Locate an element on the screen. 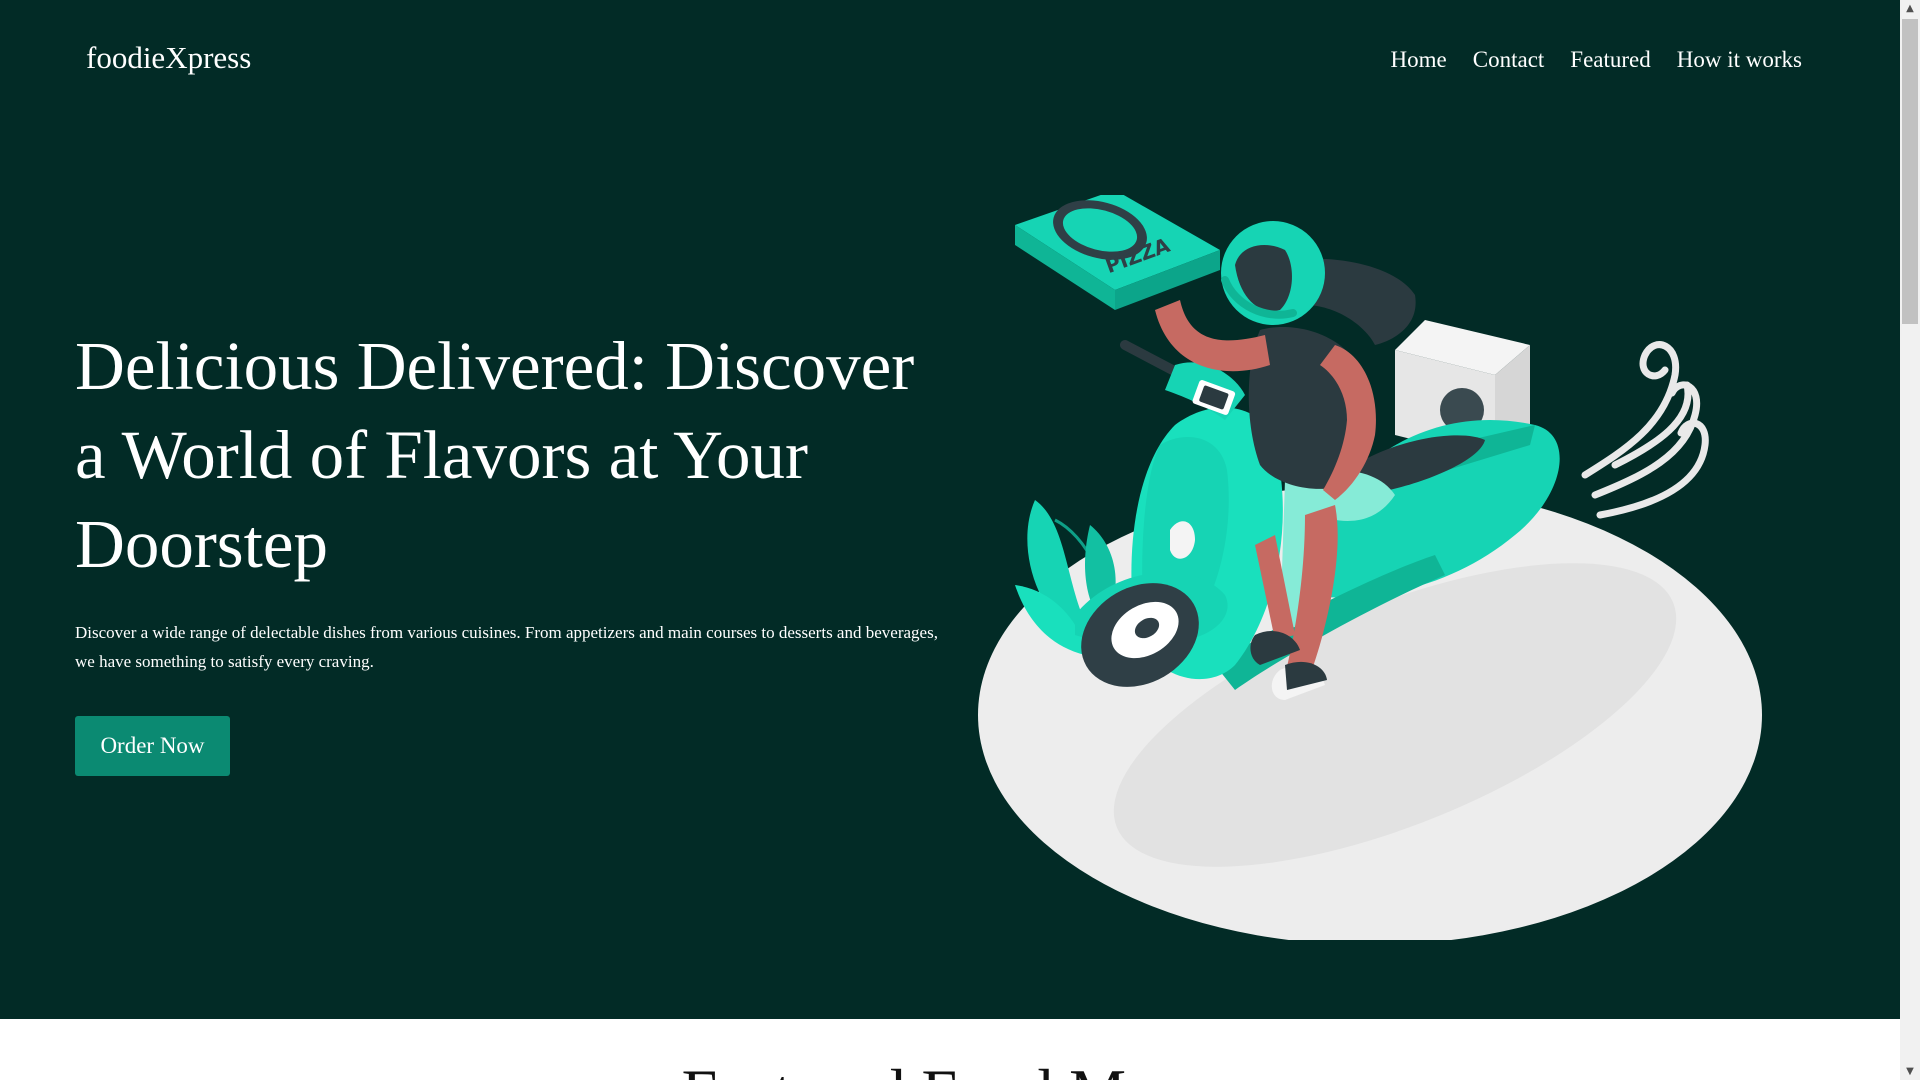  featured-section-title: Featured Food Menu is located at coordinates (950, 1066).